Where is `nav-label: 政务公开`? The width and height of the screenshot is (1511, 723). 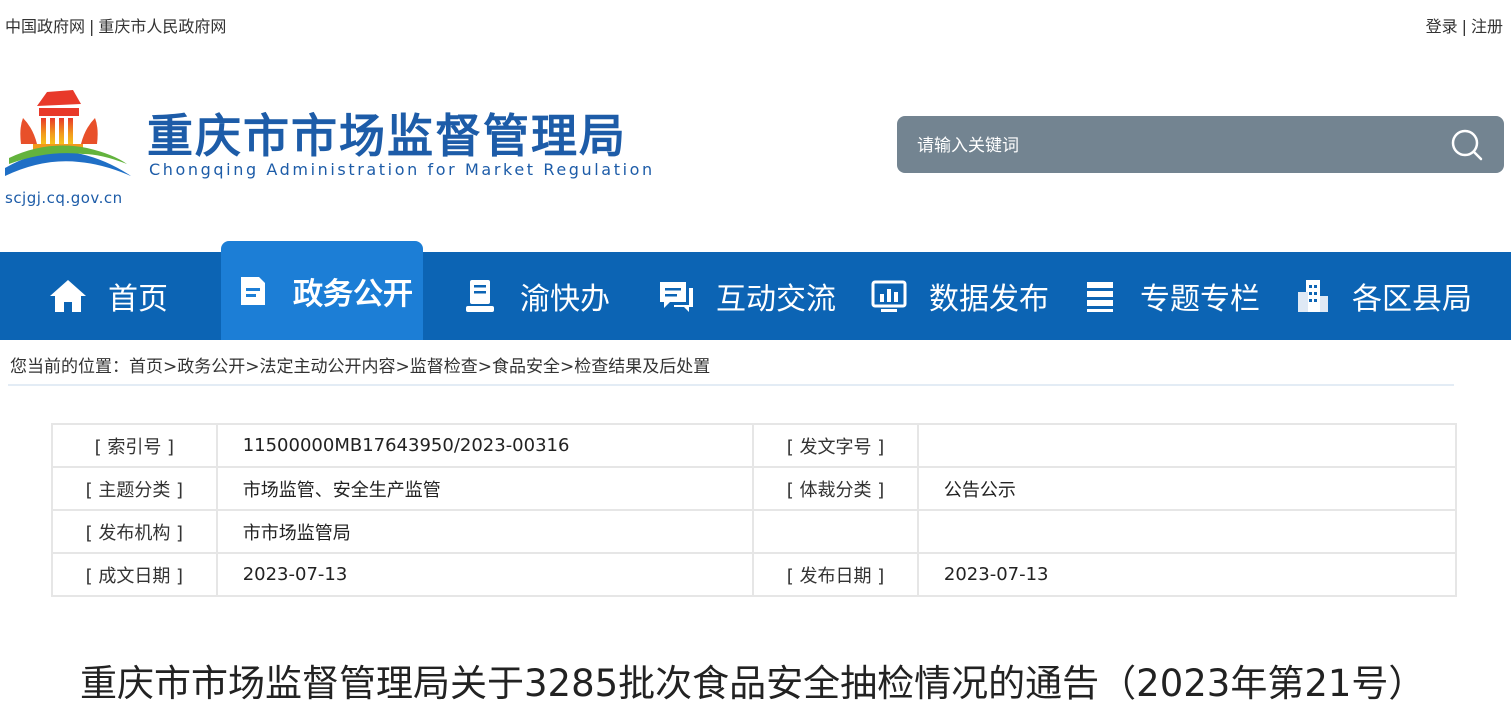
nav-label: 政务公开 is located at coordinates (353, 294).